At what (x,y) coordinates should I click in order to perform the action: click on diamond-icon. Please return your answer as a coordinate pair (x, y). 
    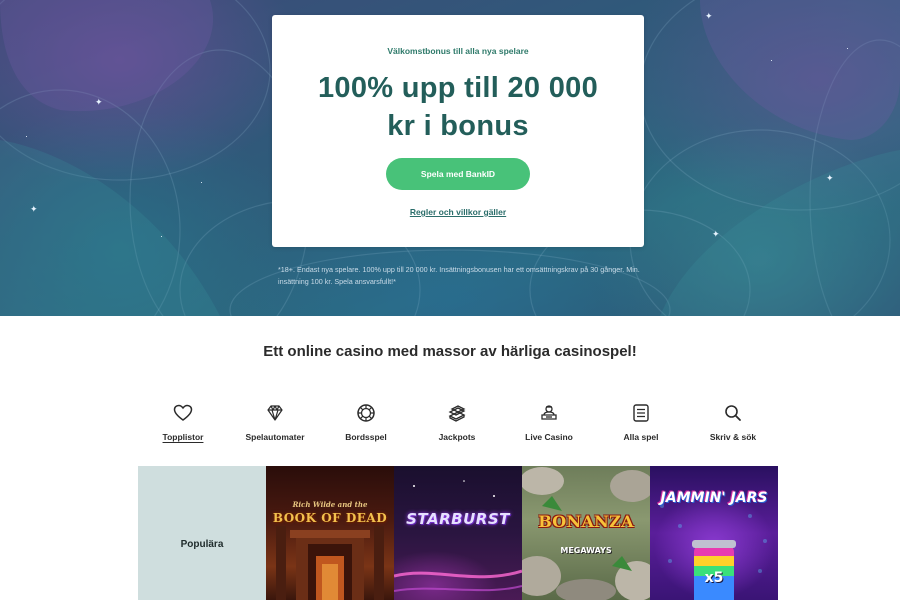
    Looking at the image, I should click on (275, 413).